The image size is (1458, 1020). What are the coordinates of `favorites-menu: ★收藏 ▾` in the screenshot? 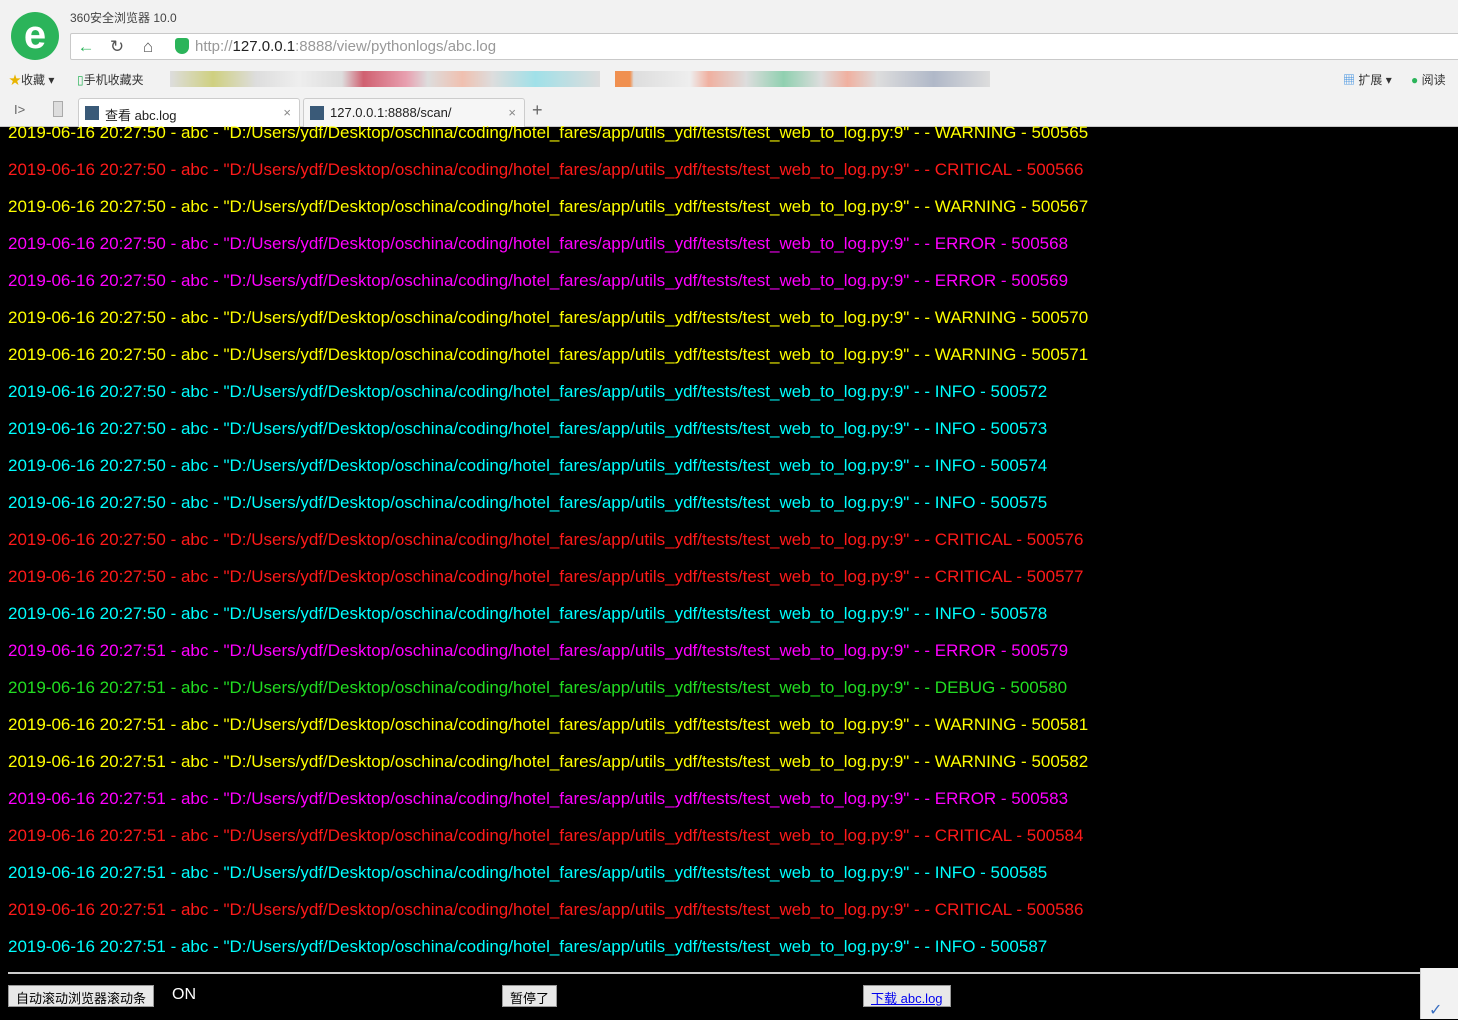 It's located at (31, 79).